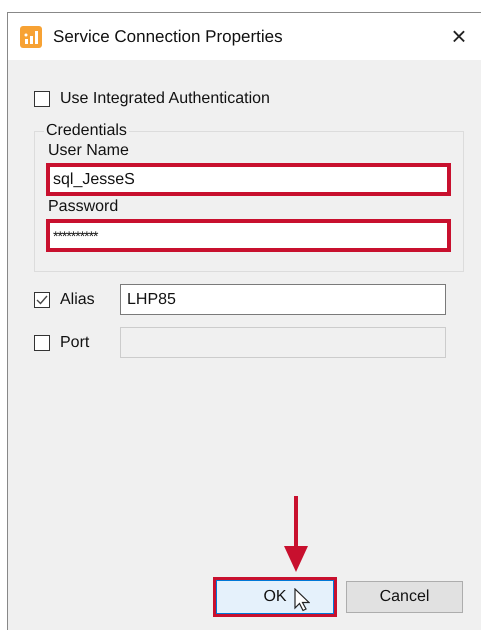 The image size is (481, 630). What do you see at coordinates (302, 600) in the screenshot?
I see `mouse-cursor-icon` at bounding box center [302, 600].